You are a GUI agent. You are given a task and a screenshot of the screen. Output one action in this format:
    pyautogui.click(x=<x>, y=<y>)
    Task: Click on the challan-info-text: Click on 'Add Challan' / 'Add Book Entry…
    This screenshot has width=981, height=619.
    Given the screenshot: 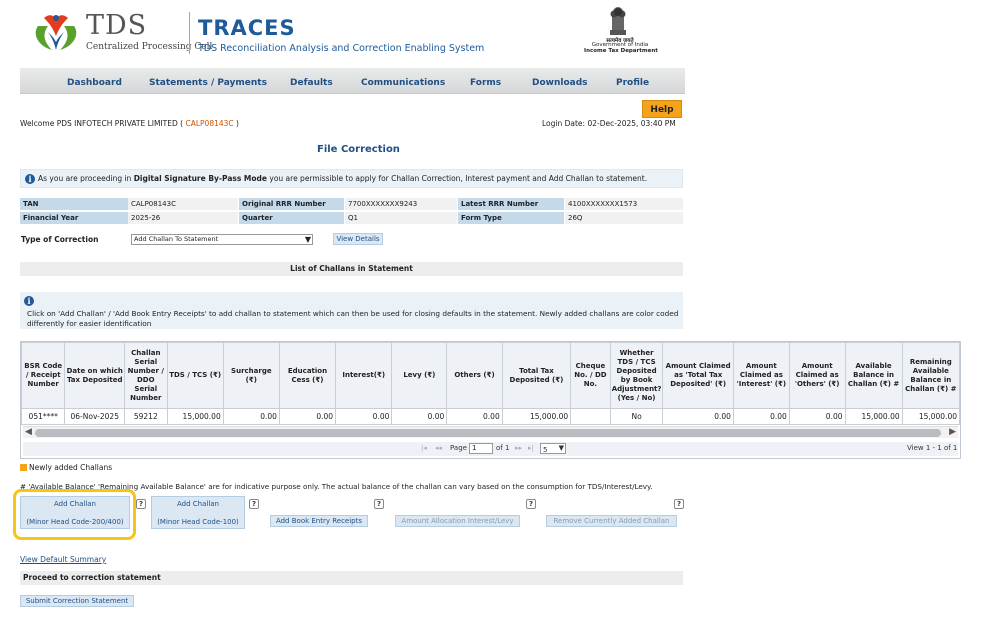 What is the action you would take?
    pyautogui.click(x=353, y=318)
    